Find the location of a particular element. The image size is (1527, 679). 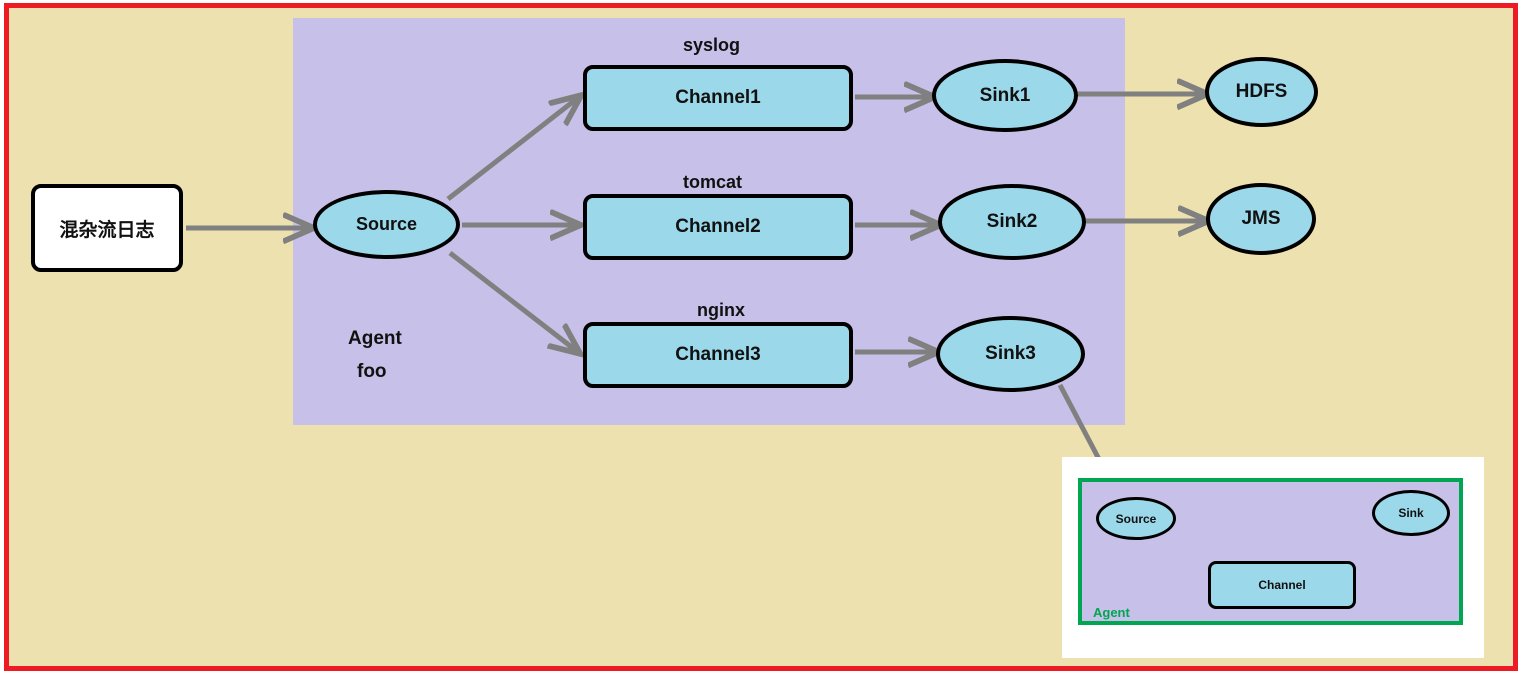

channel1-label: Channel1 is located at coordinates (718, 97).